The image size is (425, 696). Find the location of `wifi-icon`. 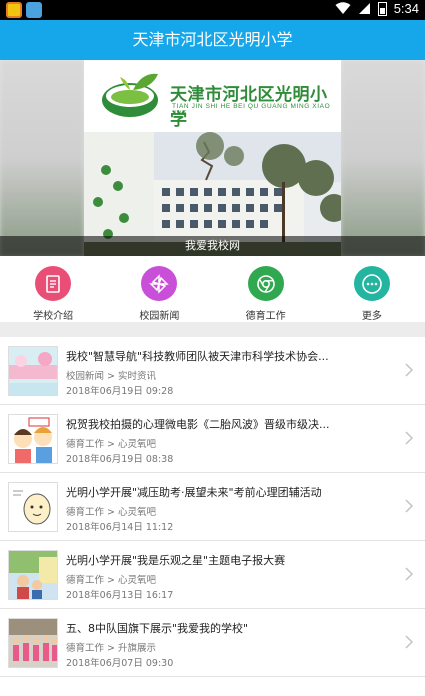

wifi-icon is located at coordinates (343, 8).